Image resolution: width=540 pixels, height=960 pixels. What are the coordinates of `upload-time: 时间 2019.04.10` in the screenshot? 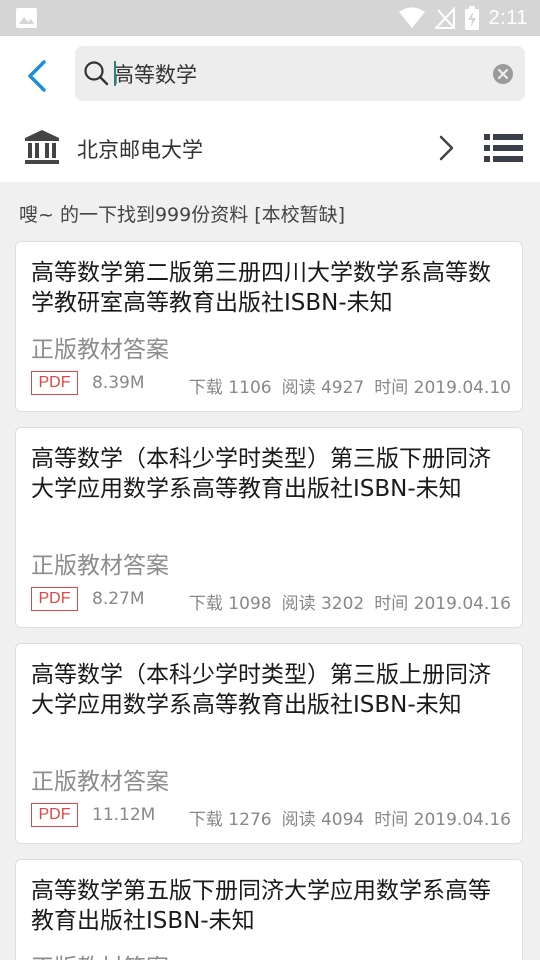 It's located at (442, 388).